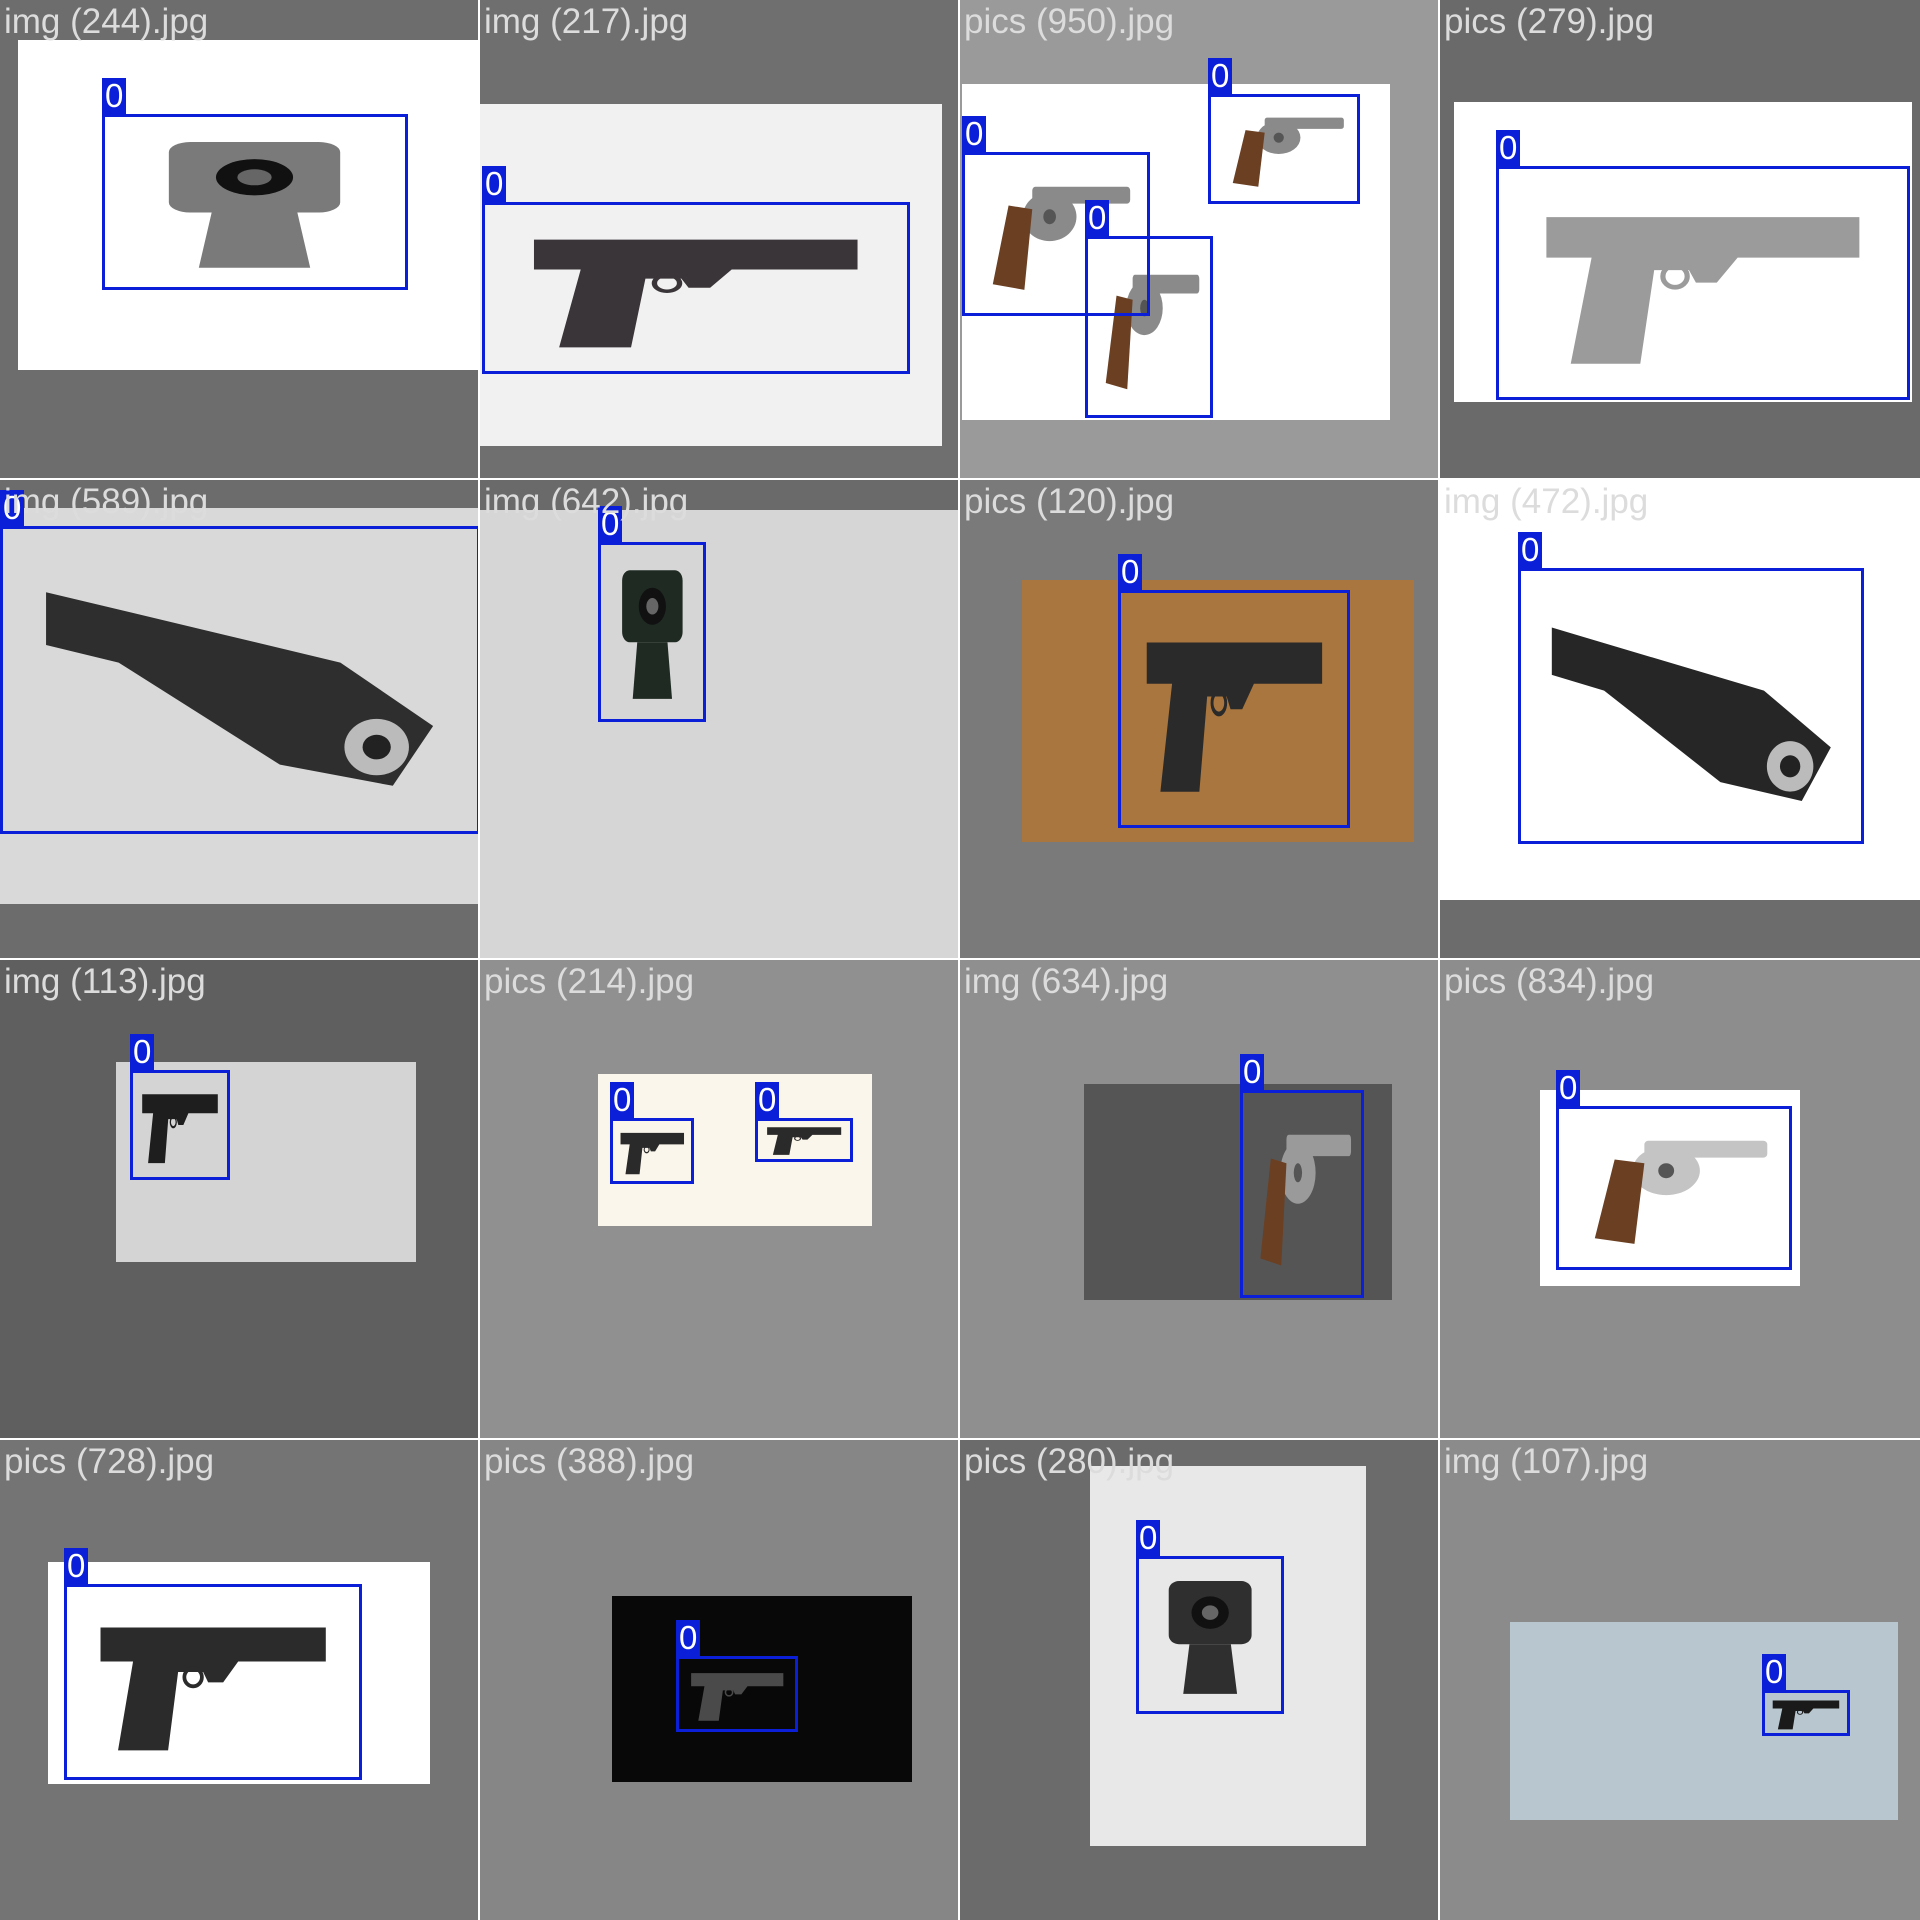 This screenshot has width=1920, height=1920. I want to click on tile-filename: img (244).jpg, so click(106, 21).